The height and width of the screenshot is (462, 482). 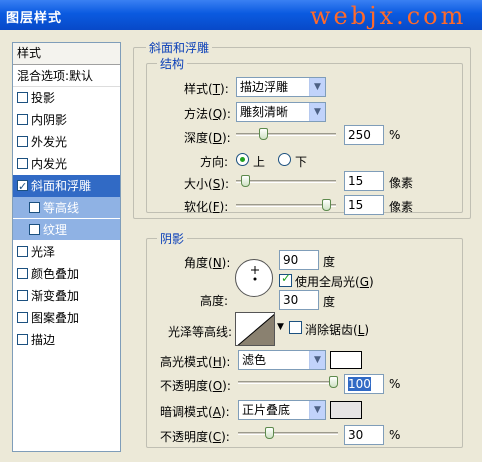 What do you see at coordinates (301, 161) in the screenshot?
I see `direction-down-label: 下` at bounding box center [301, 161].